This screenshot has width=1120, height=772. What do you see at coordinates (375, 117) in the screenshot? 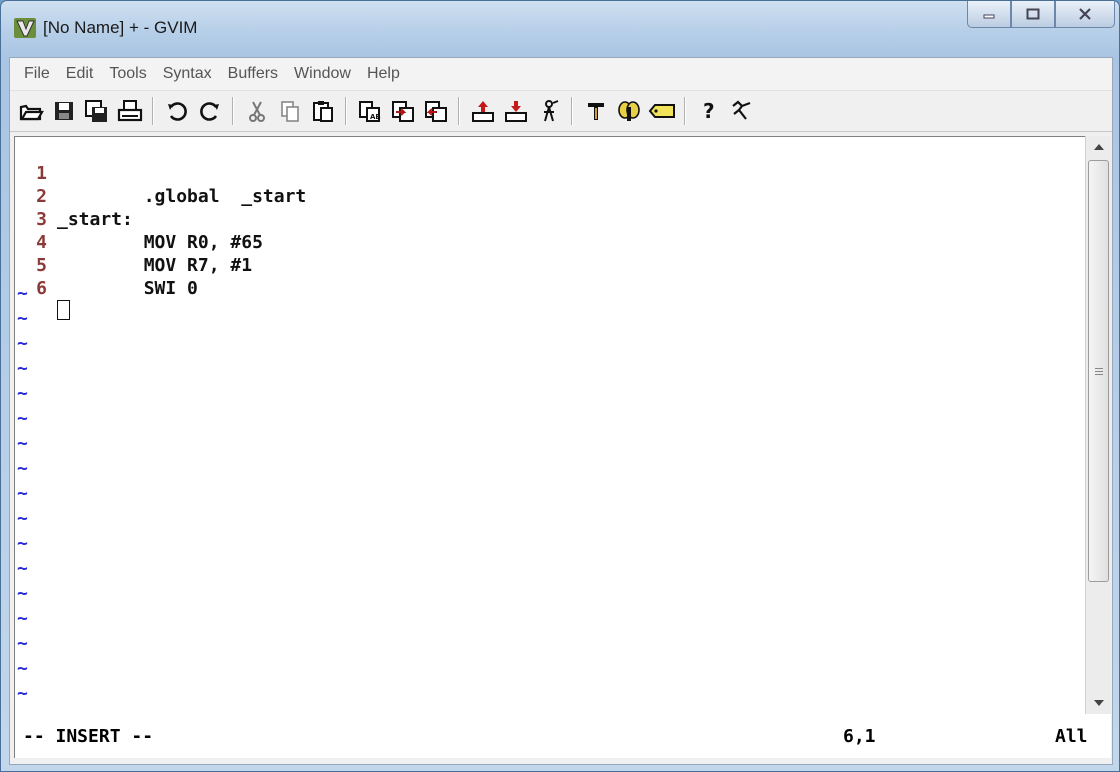
I see `svg-text: AB` at bounding box center [375, 117].